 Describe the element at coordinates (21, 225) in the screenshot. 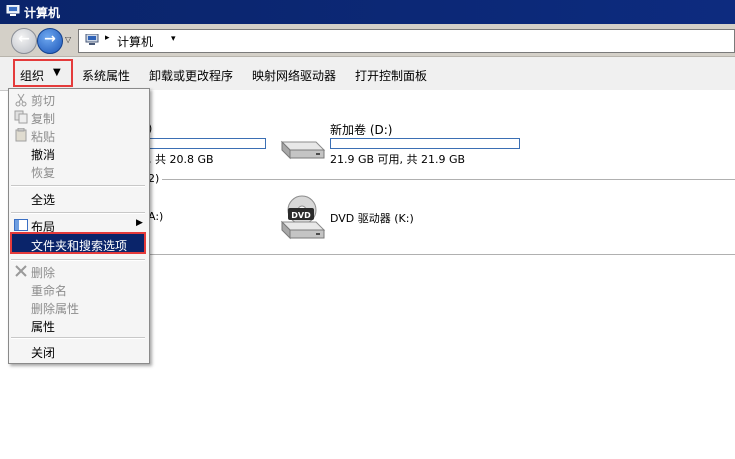

I see `layout-icon` at that location.